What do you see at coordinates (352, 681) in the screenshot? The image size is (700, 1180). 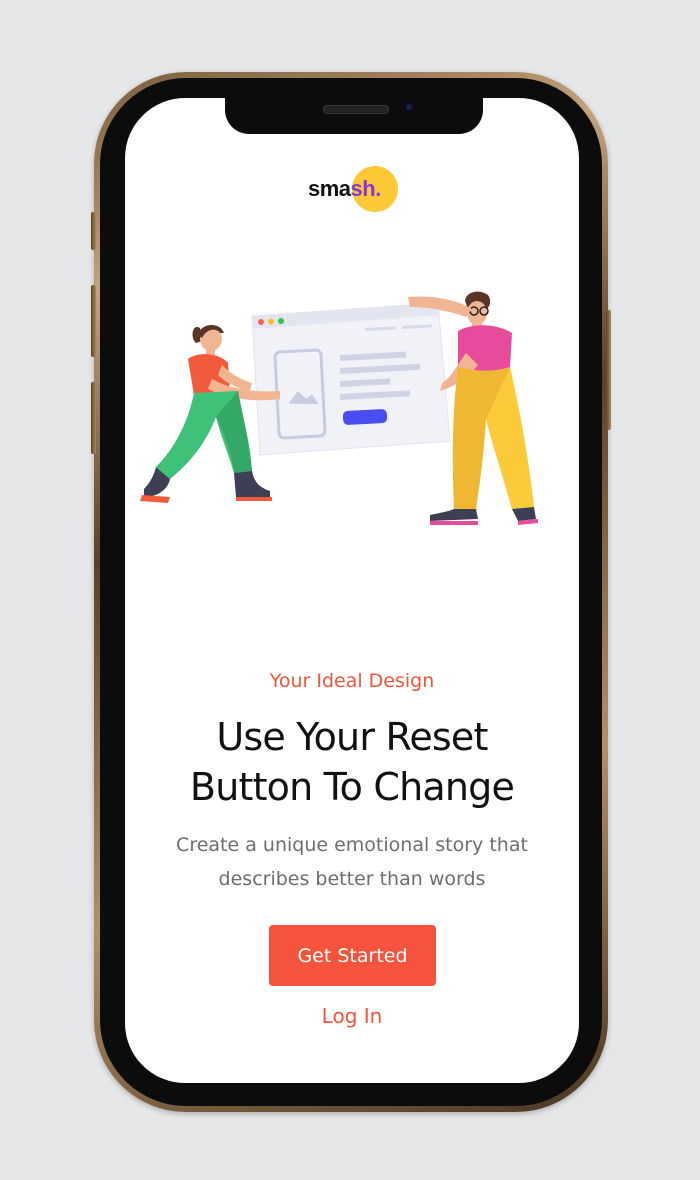 I see `eyebrow-text: Your Ideal Design` at bounding box center [352, 681].